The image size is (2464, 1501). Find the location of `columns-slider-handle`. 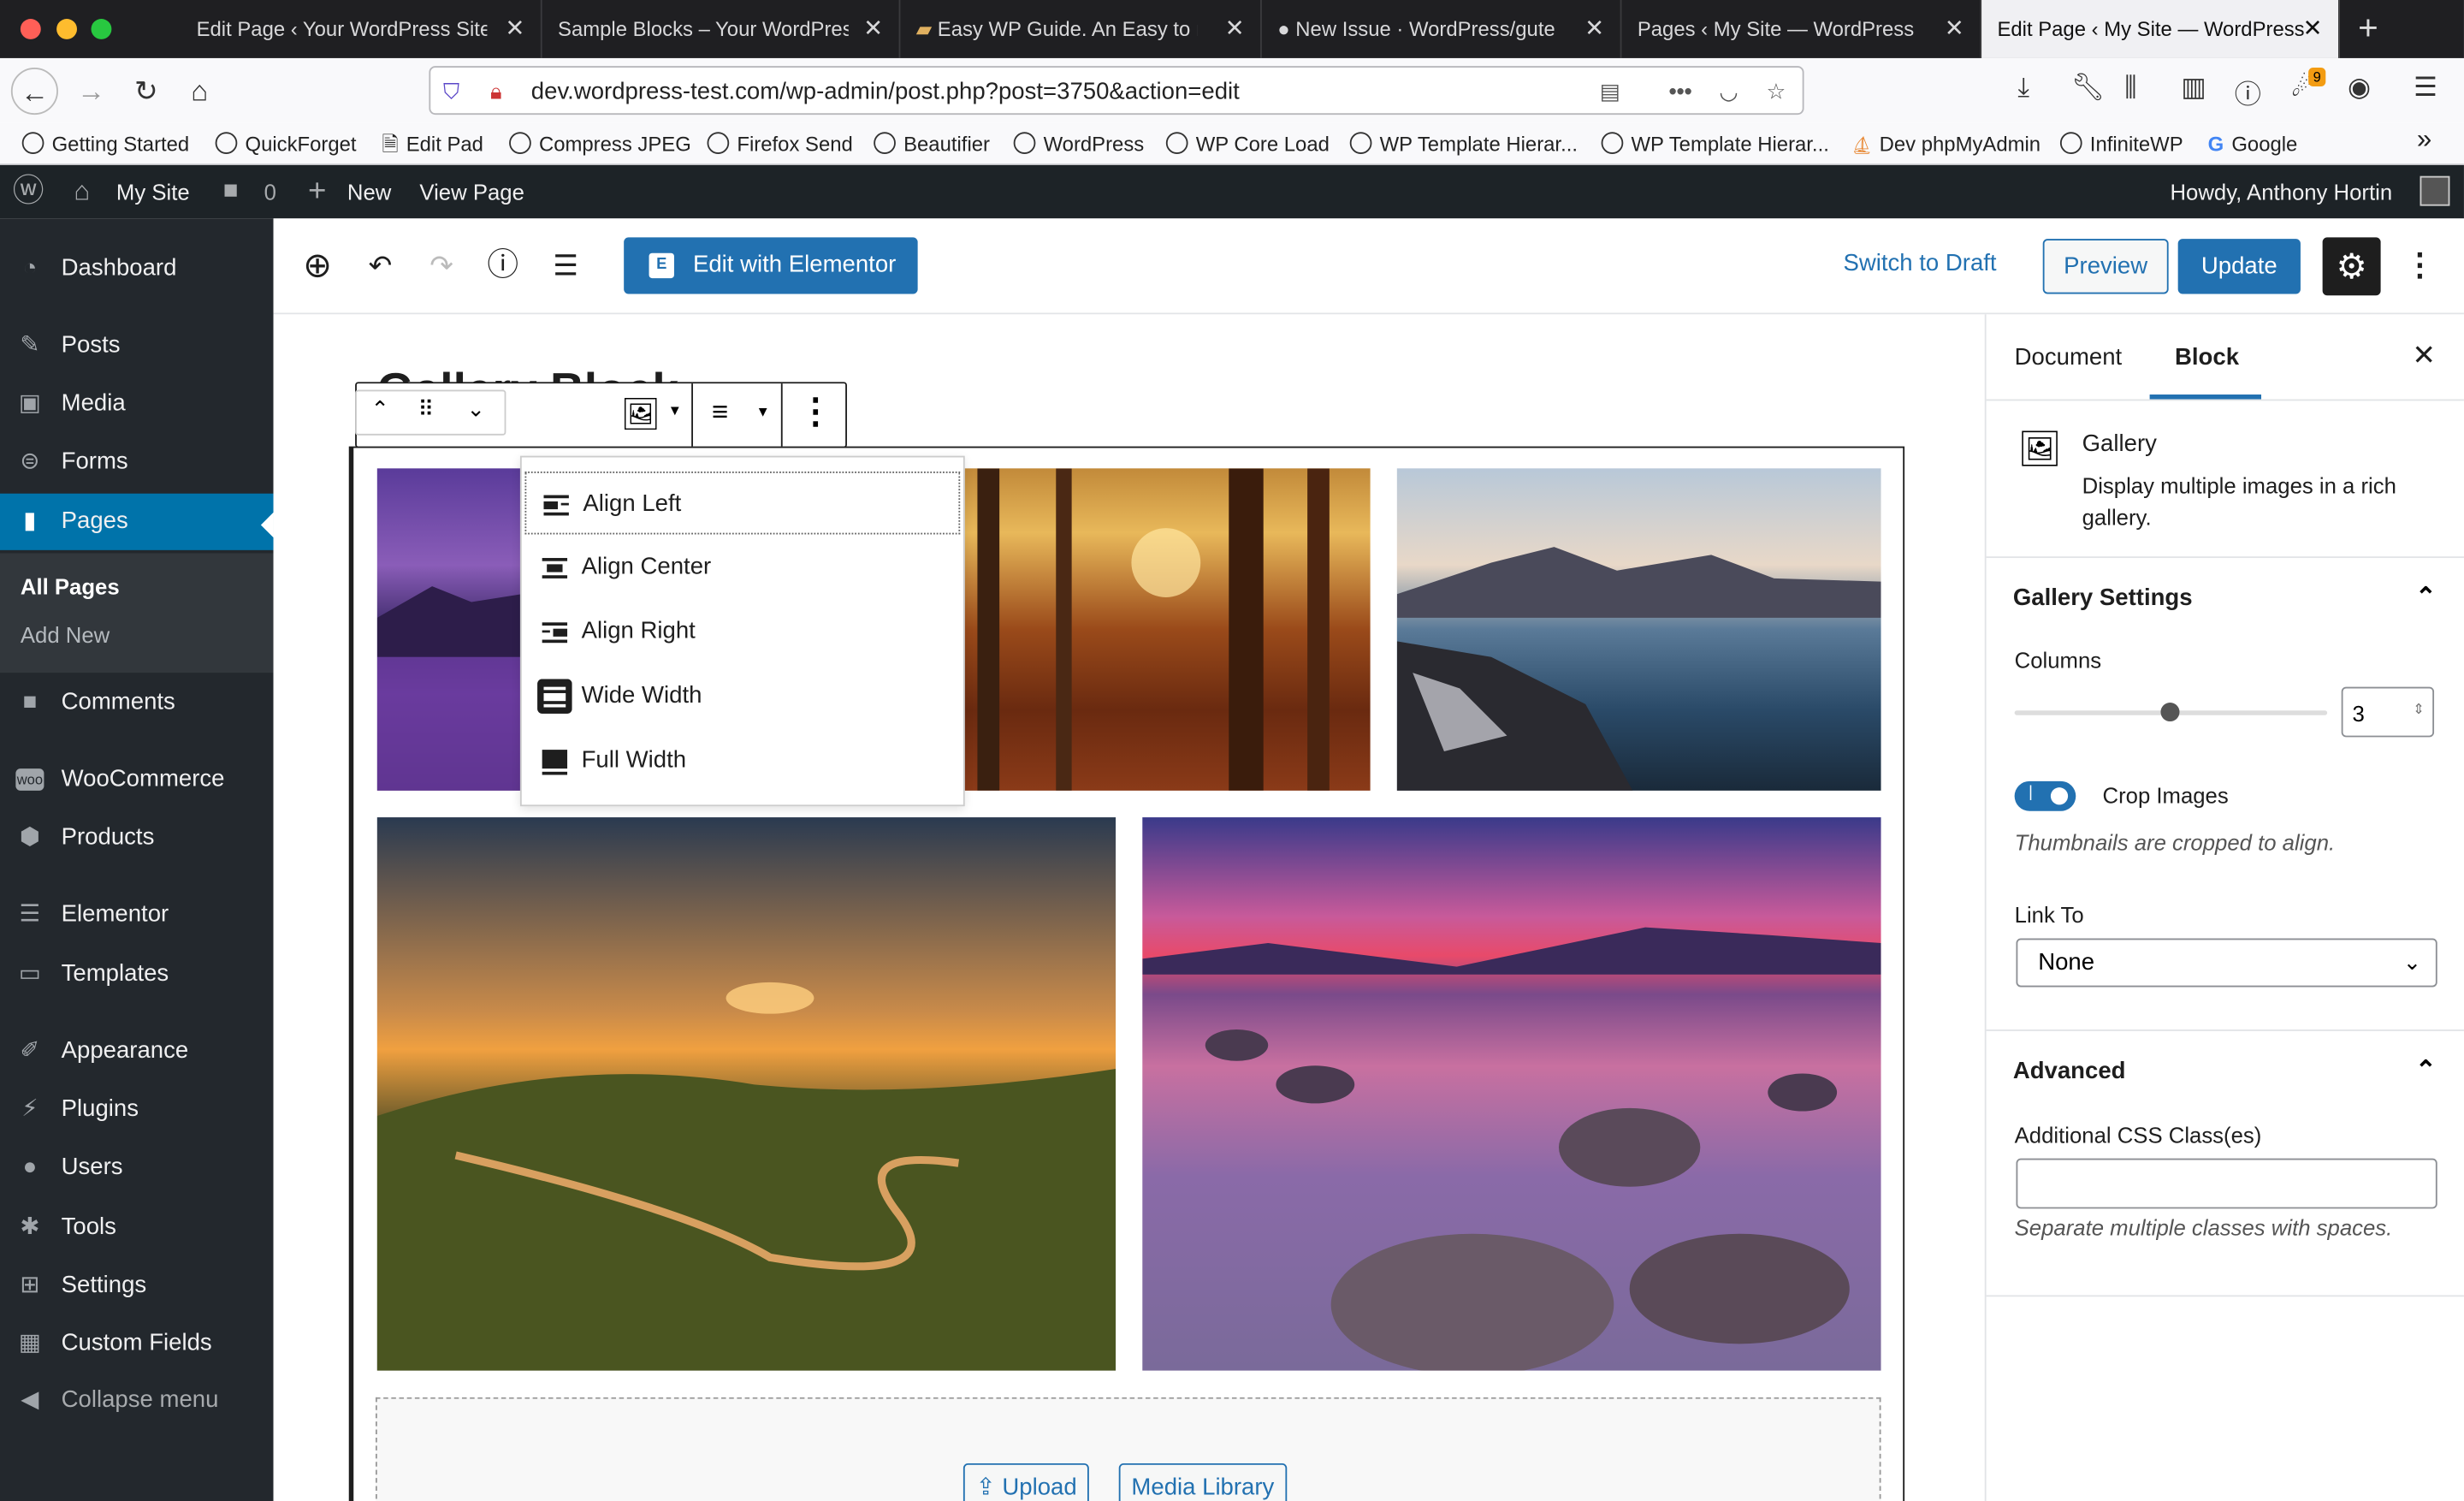

columns-slider-handle is located at coordinates (2170, 713).